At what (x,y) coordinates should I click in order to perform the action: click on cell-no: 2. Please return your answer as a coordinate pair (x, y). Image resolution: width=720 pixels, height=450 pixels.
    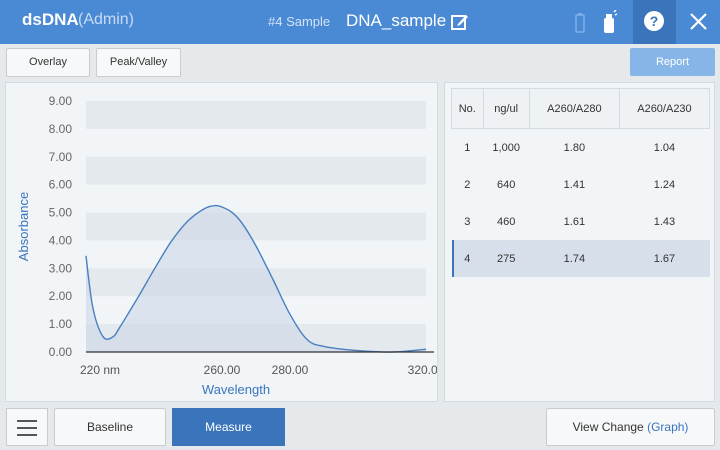
    Looking at the image, I should click on (467, 184).